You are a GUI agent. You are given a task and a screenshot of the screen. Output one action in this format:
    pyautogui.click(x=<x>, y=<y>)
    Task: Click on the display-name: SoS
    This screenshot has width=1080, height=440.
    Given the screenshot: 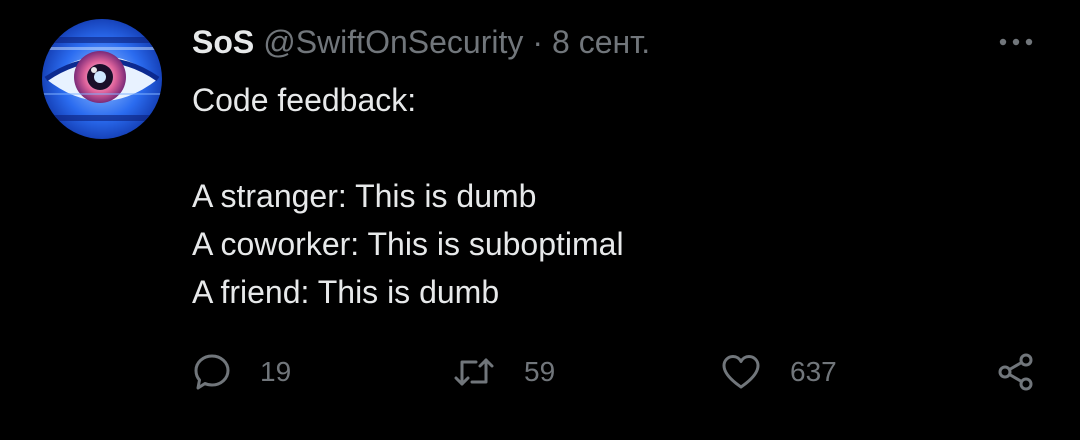 What is the action you would take?
    pyautogui.click(x=223, y=42)
    